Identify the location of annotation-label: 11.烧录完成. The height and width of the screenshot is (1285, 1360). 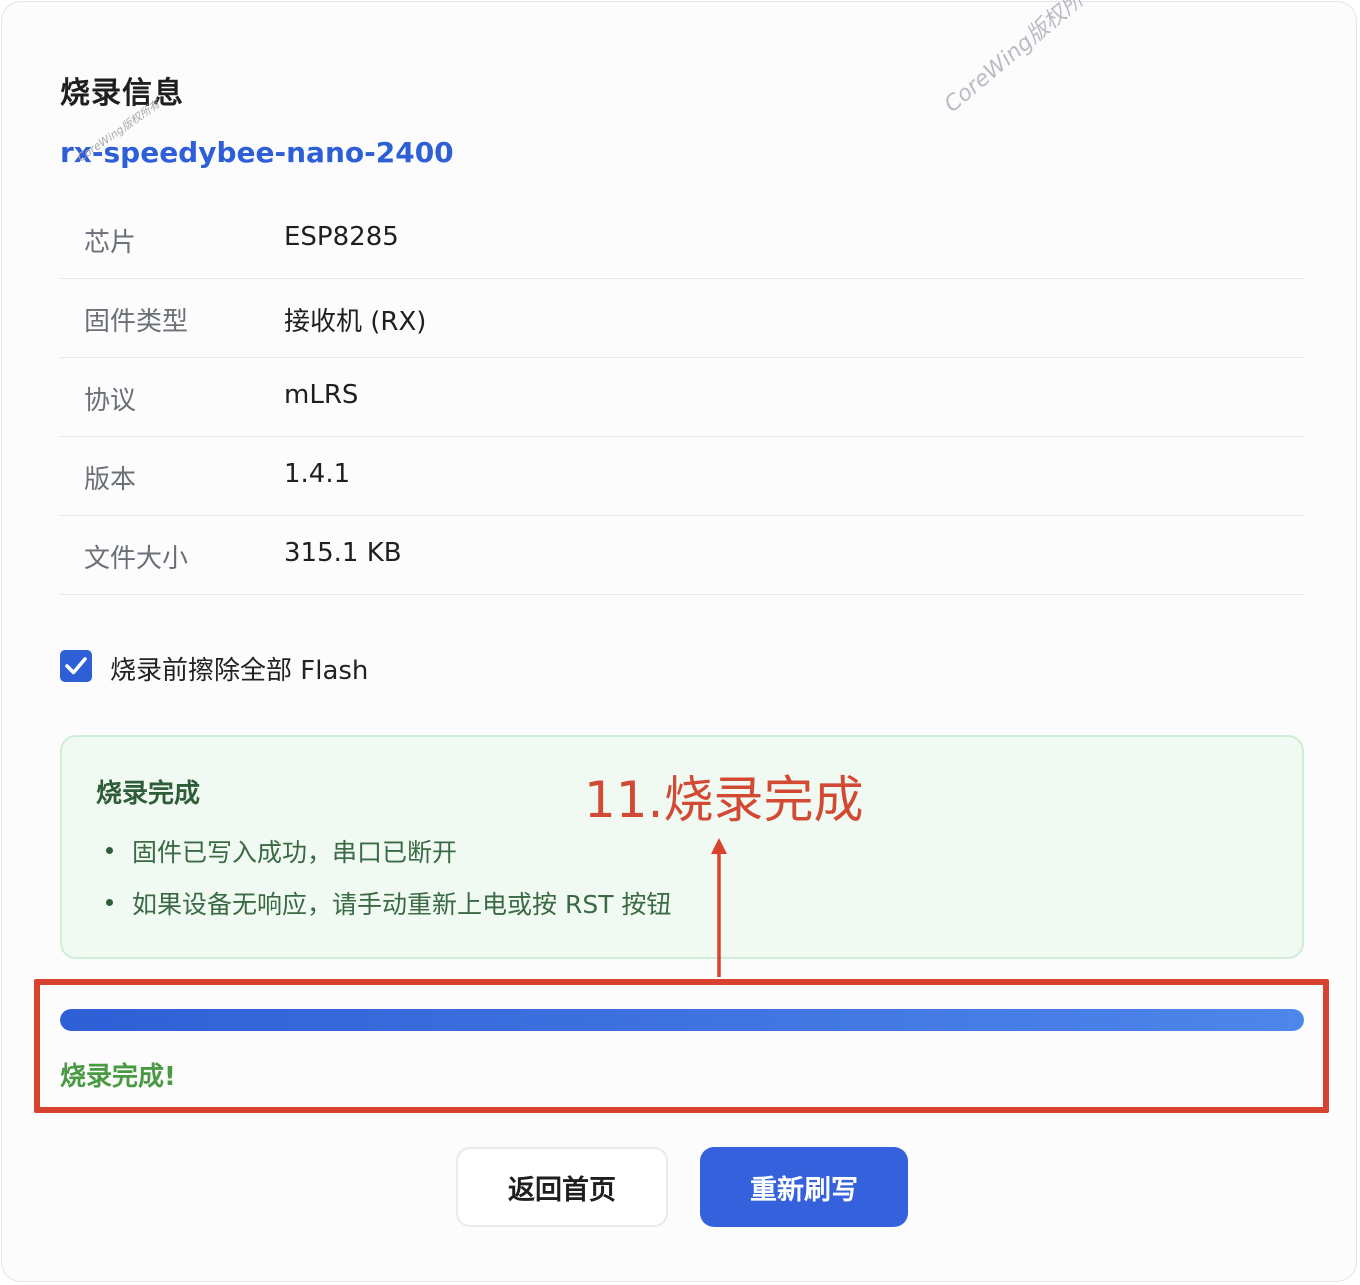
(724, 800).